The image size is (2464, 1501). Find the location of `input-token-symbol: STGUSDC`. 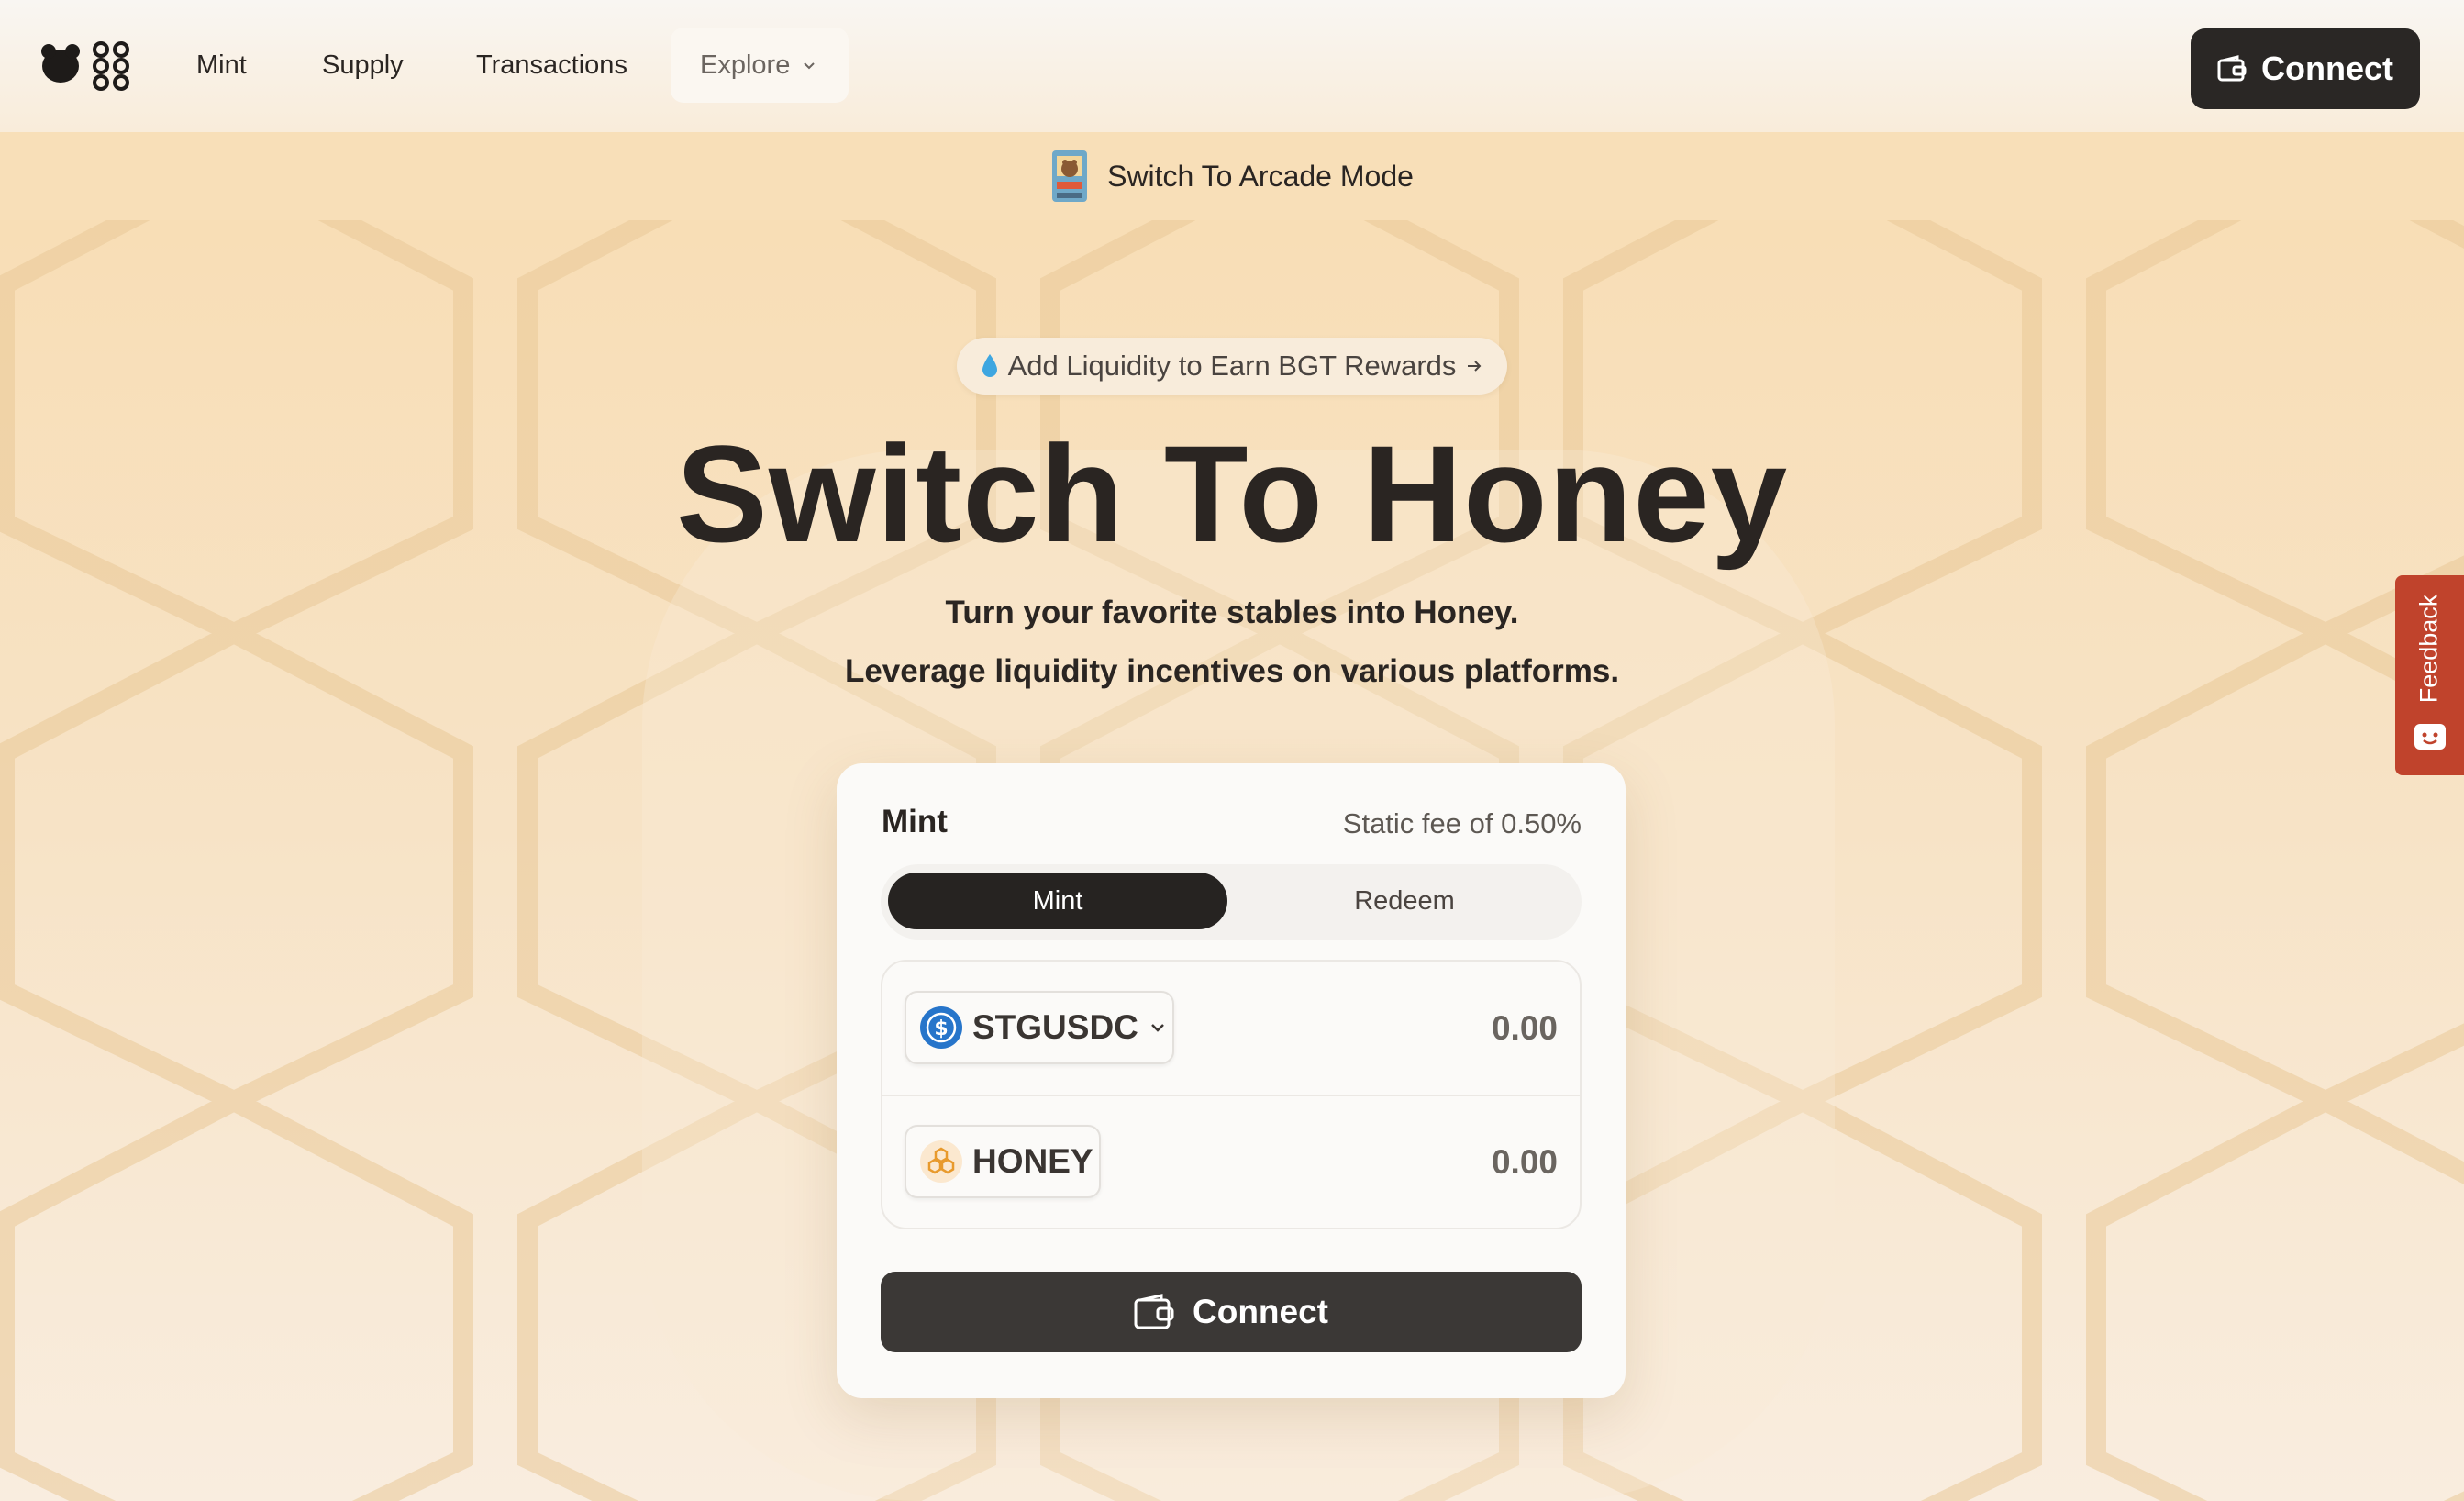

input-token-symbol: STGUSDC is located at coordinates (1055, 1027).